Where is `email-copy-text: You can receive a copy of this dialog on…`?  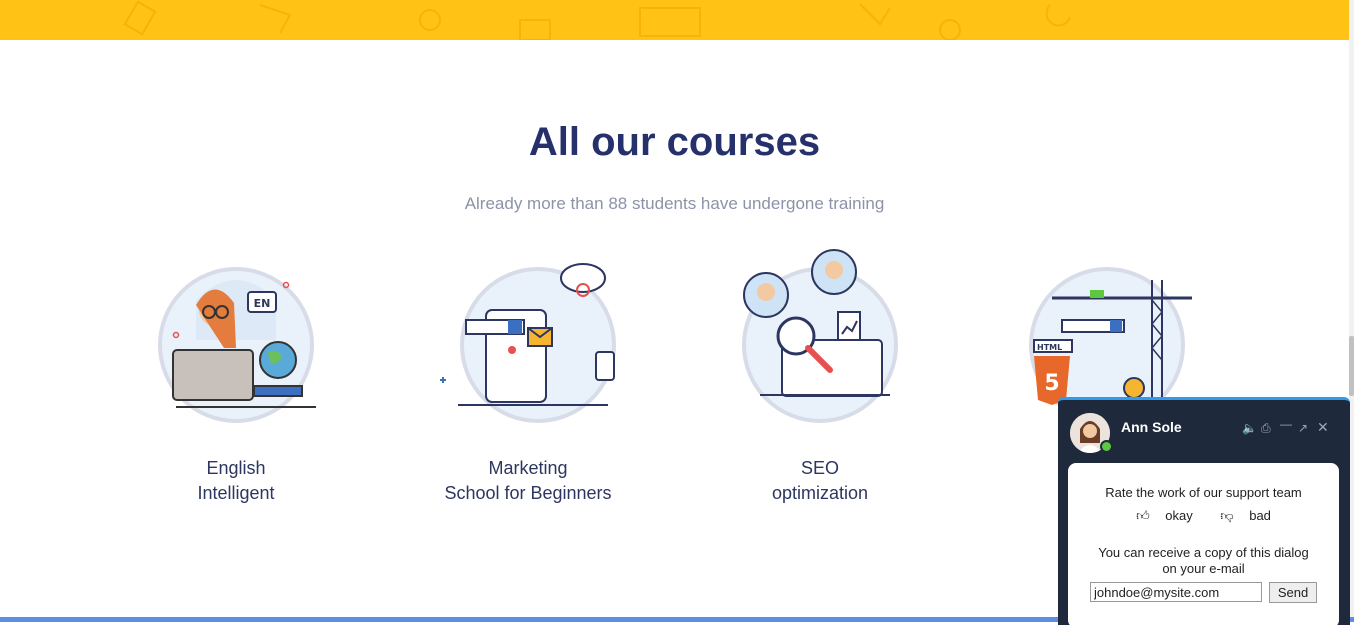
email-copy-text: You can receive a copy of this dialog on… is located at coordinates (1203, 561).